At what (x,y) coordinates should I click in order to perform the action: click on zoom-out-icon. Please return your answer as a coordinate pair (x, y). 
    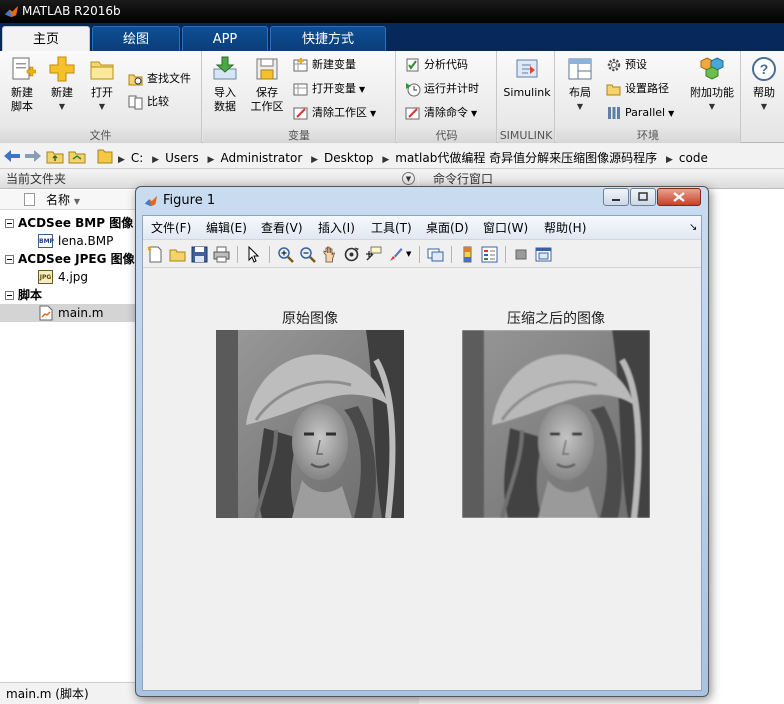
    Looking at the image, I should click on (307, 254).